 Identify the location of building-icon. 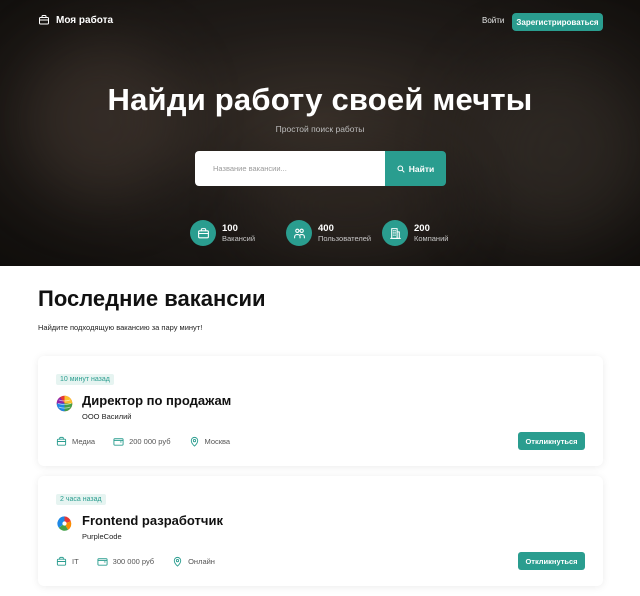
(395, 233).